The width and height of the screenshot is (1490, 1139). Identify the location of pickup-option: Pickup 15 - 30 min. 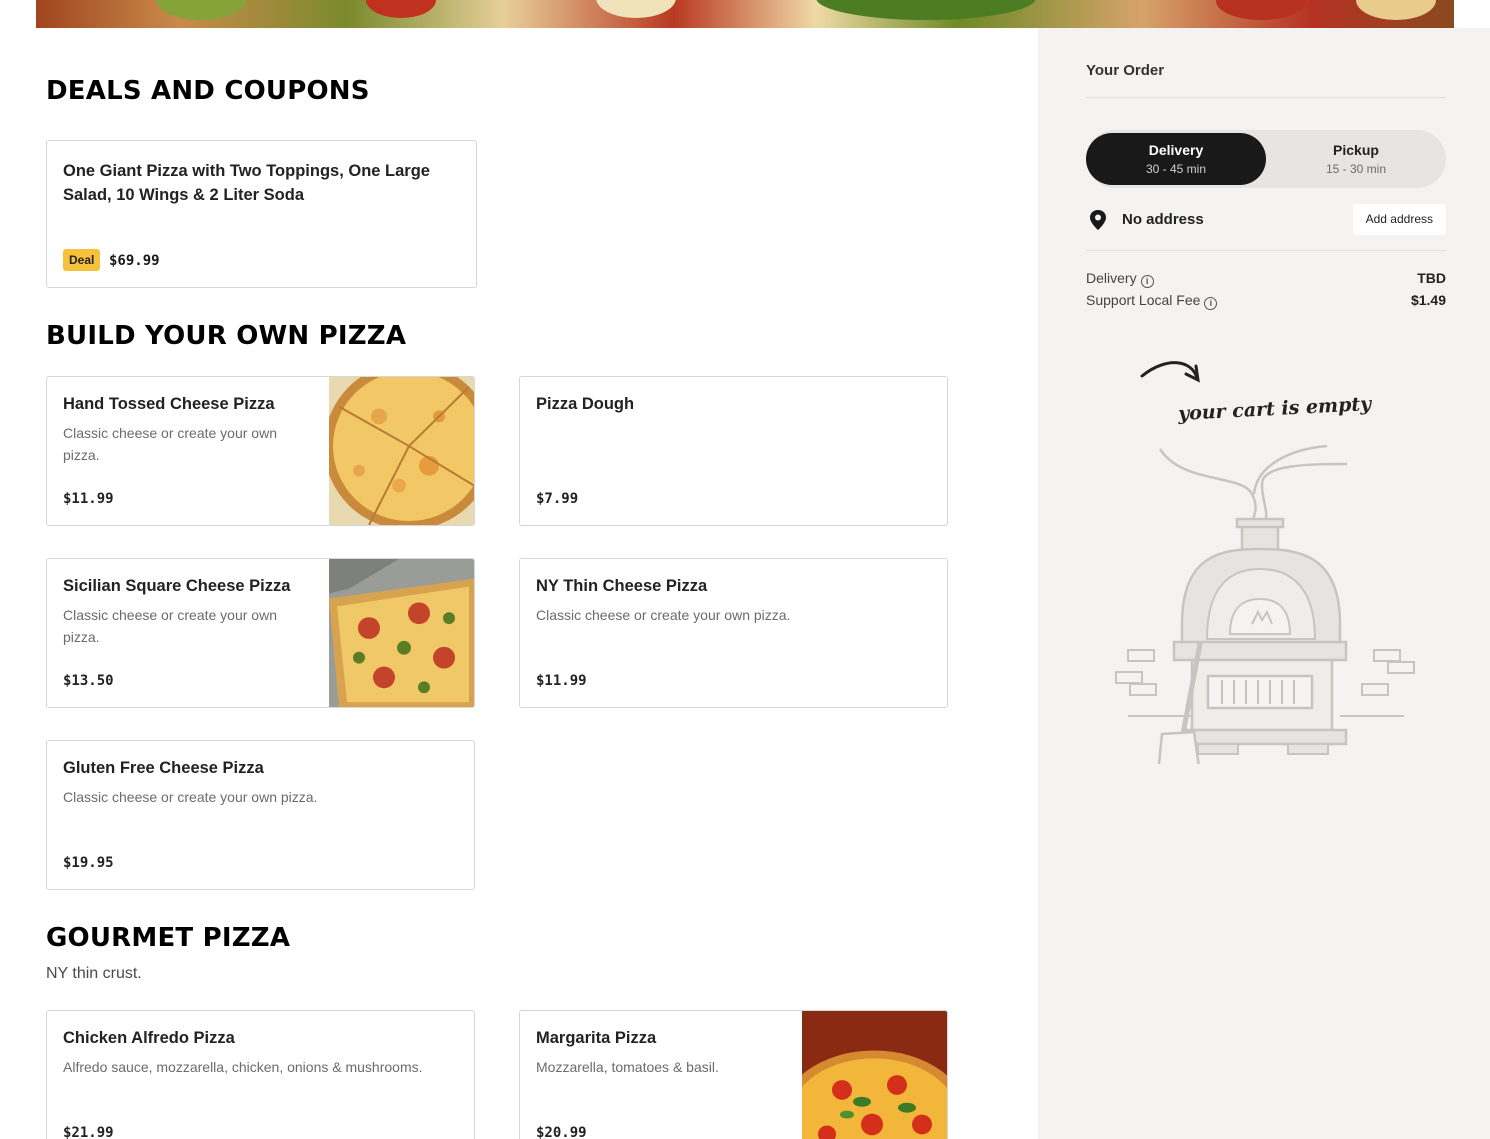
(1356, 159).